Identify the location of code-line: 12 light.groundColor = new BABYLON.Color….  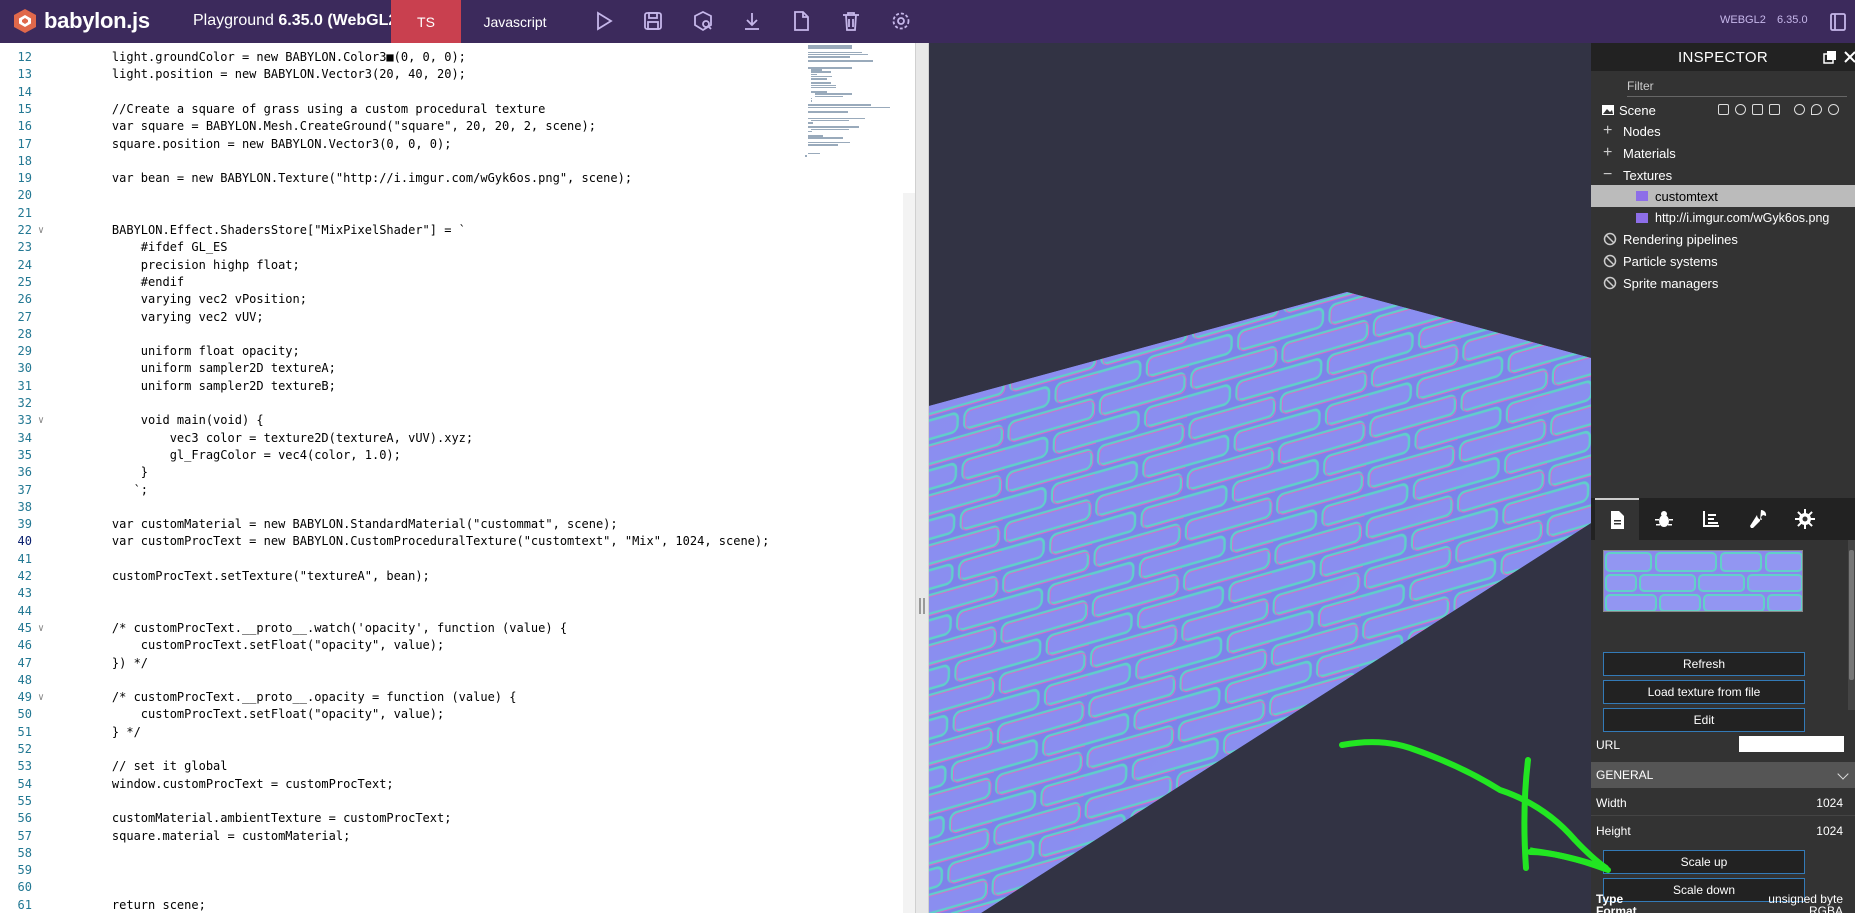
(457, 57).